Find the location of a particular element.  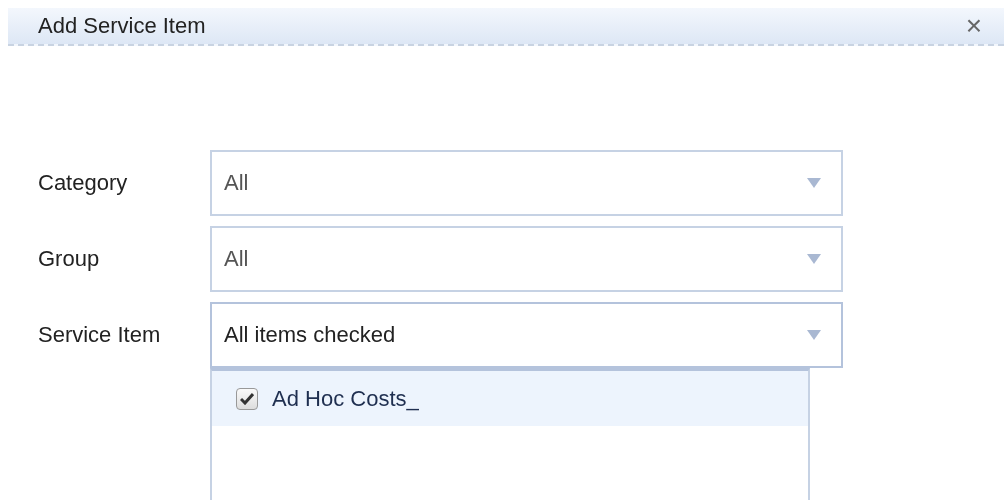

checkbox is located at coordinates (247, 398).